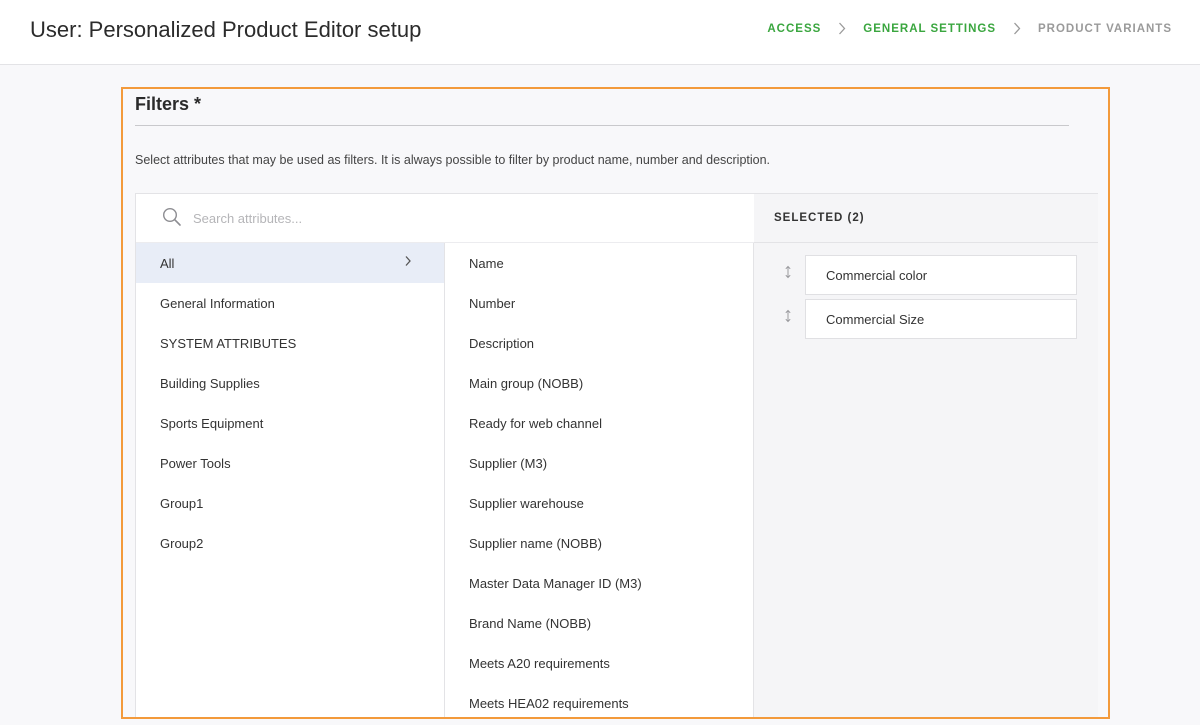 This screenshot has width=1200, height=725. Describe the element at coordinates (290, 463) in the screenshot. I see `group-item-power-tools: Power Tools` at that location.